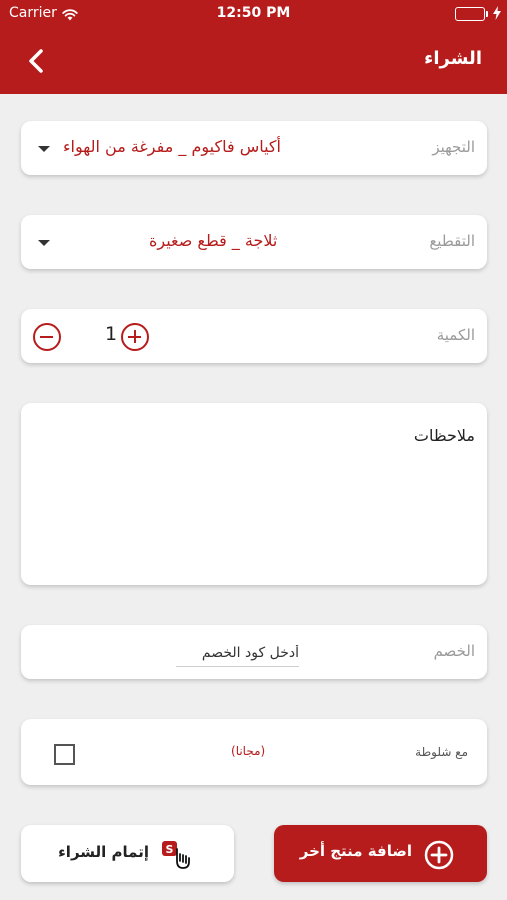 The width and height of the screenshot is (507, 900). Describe the element at coordinates (454, 651) in the screenshot. I see `discount-label: الخصم` at that location.